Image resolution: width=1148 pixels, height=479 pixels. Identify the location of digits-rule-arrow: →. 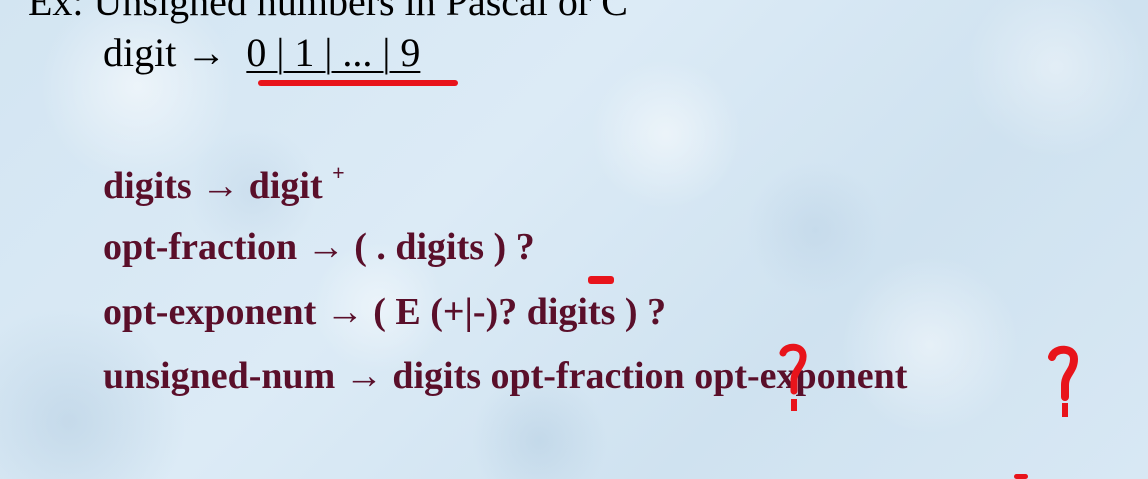
(220, 186).